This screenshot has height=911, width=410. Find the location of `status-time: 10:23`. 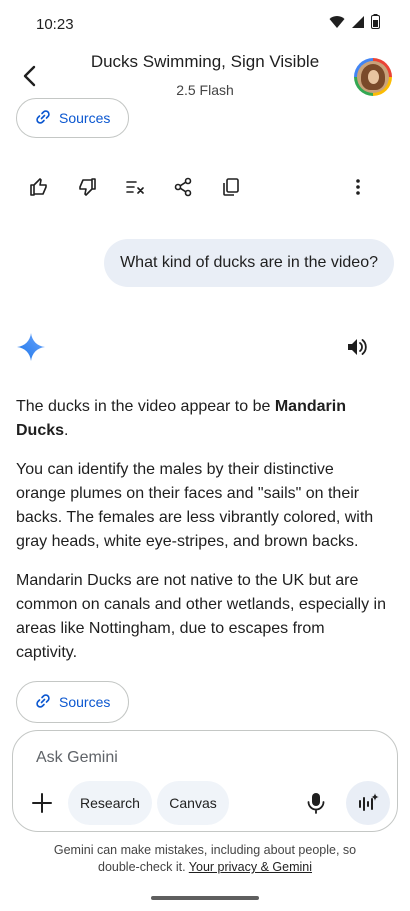

status-time: 10:23 is located at coordinates (55, 24).